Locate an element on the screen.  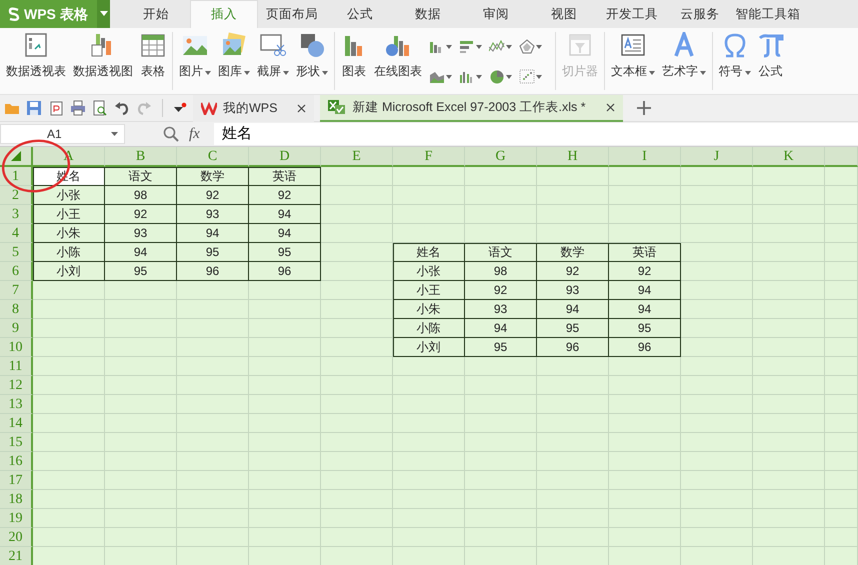
row-header: 1 is located at coordinates (16, 176).